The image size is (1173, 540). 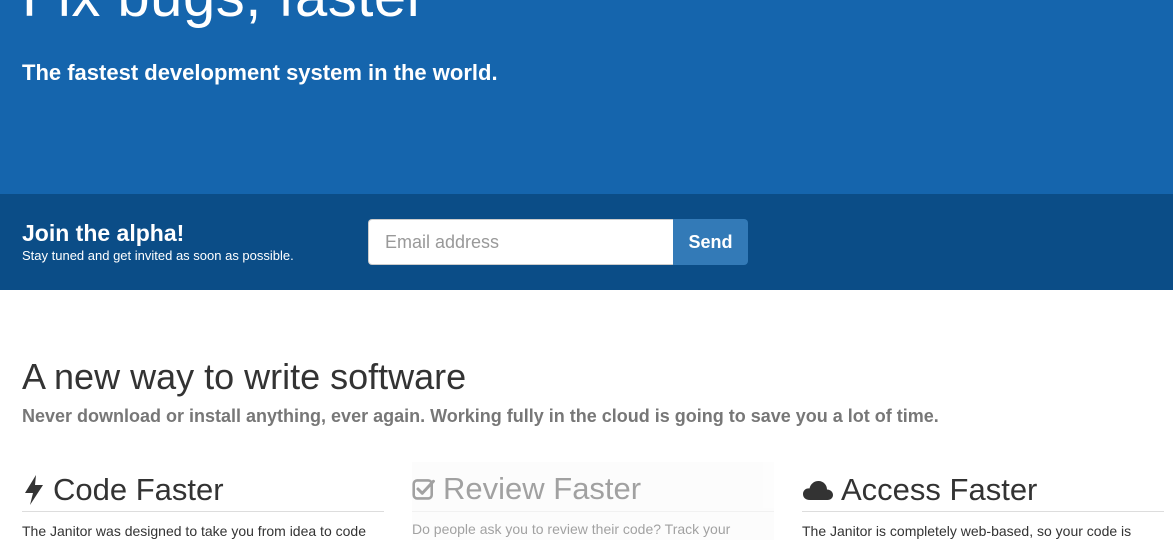 What do you see at coordinates (103, 233) in the screenshot?
I see `signup-title: Join the alpha!` at bounding box center [103, 233].